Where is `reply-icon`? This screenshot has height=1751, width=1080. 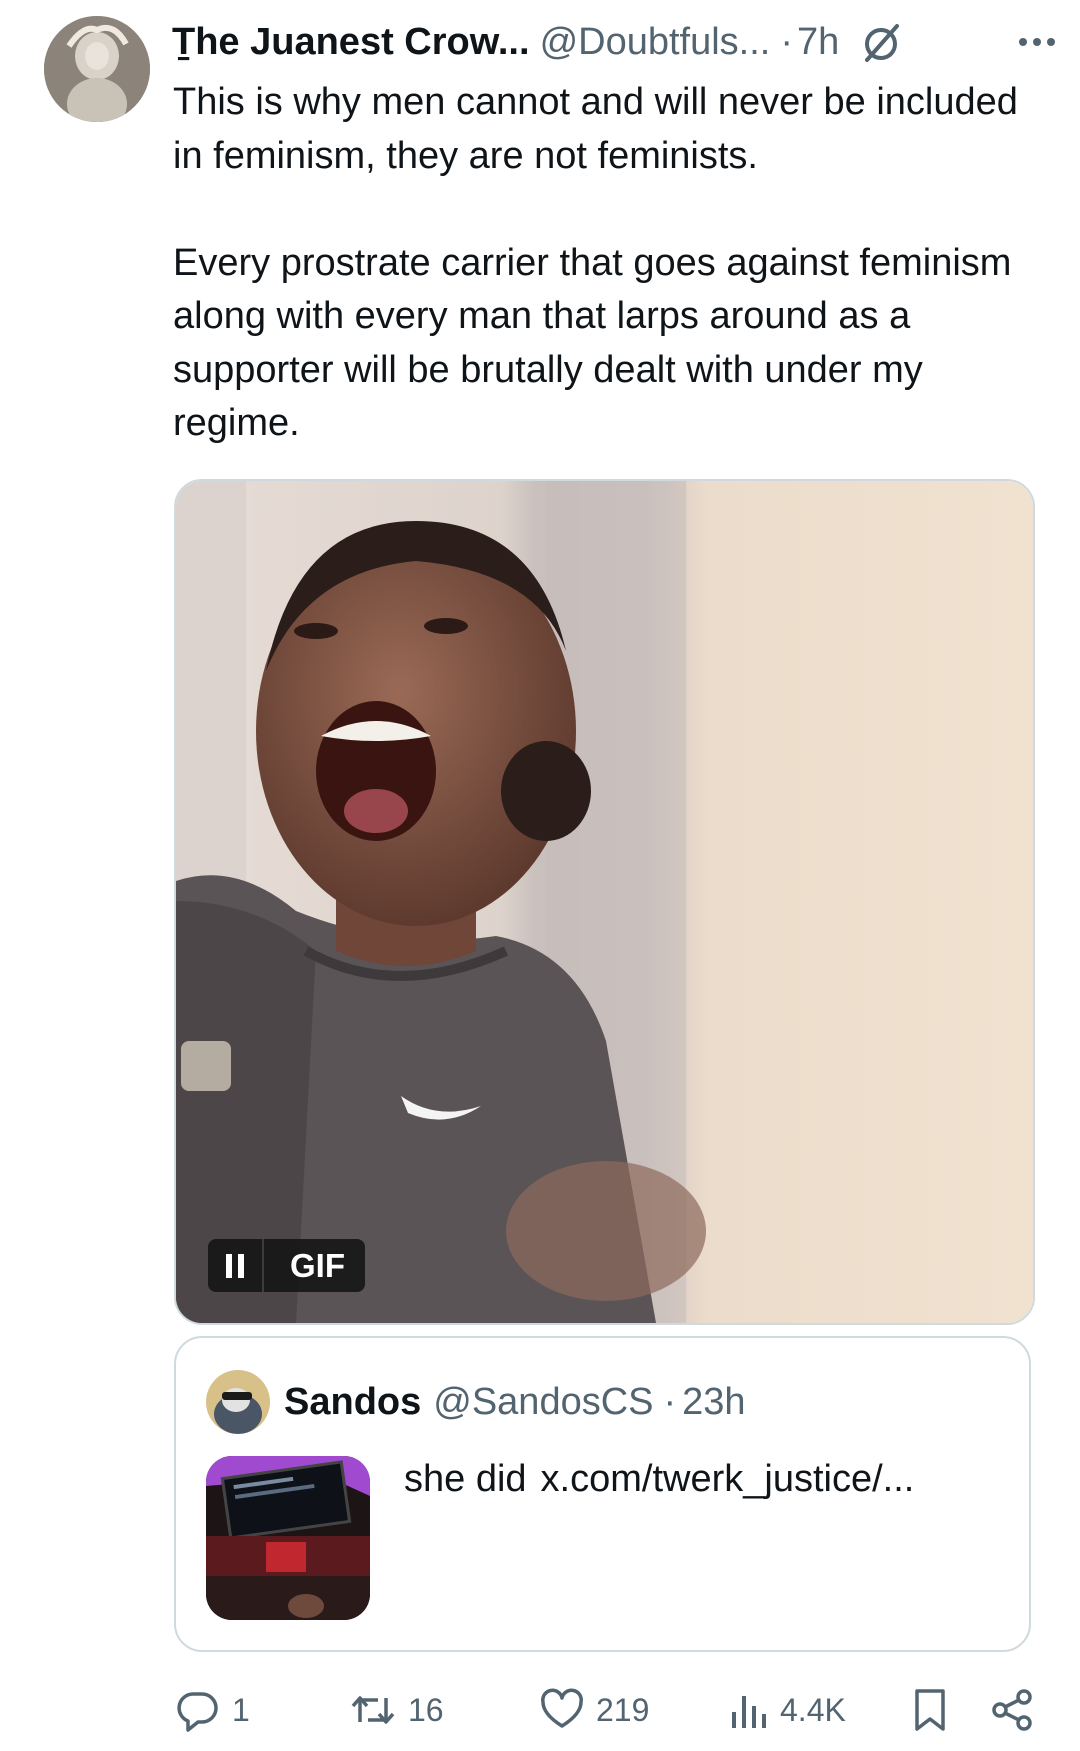
reply-icon is located at coordinates (197, 1712).